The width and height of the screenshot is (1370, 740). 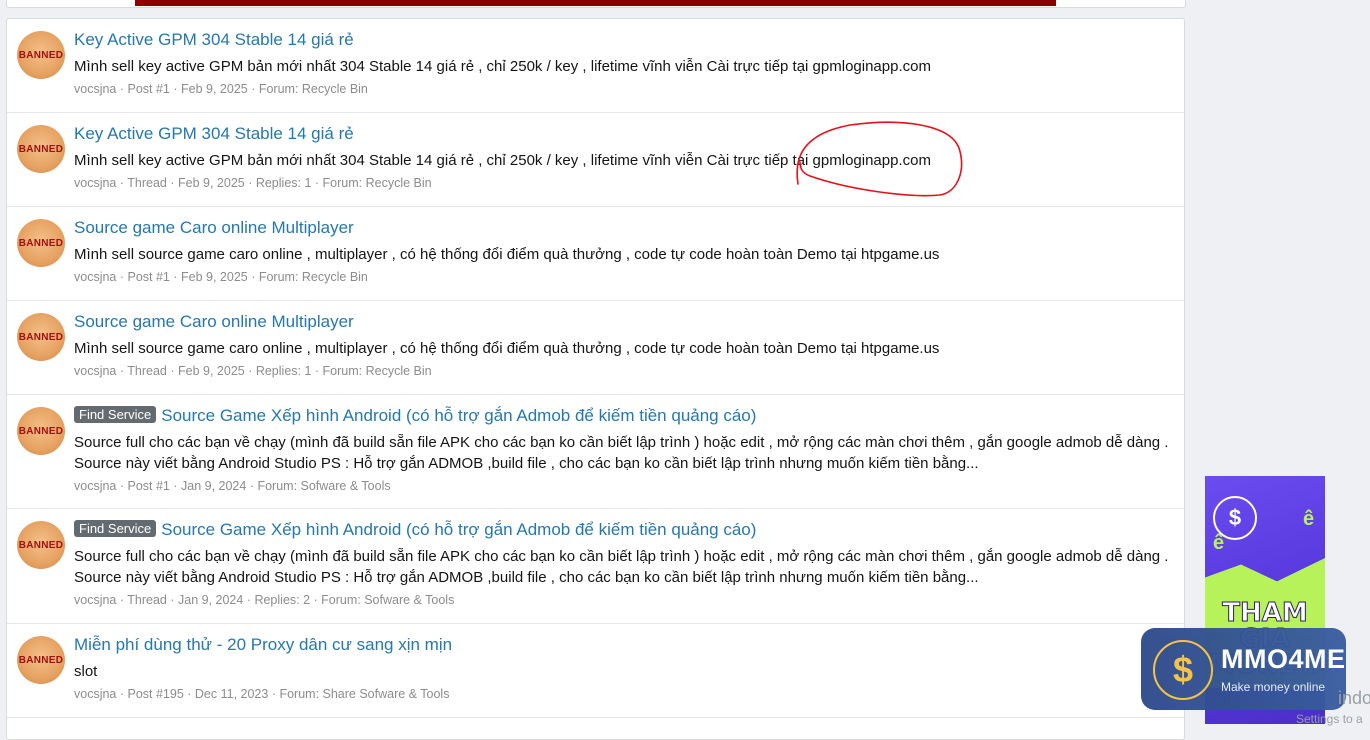 I want to click on reply-count: Replies: 2, so click(x=282, y=600).